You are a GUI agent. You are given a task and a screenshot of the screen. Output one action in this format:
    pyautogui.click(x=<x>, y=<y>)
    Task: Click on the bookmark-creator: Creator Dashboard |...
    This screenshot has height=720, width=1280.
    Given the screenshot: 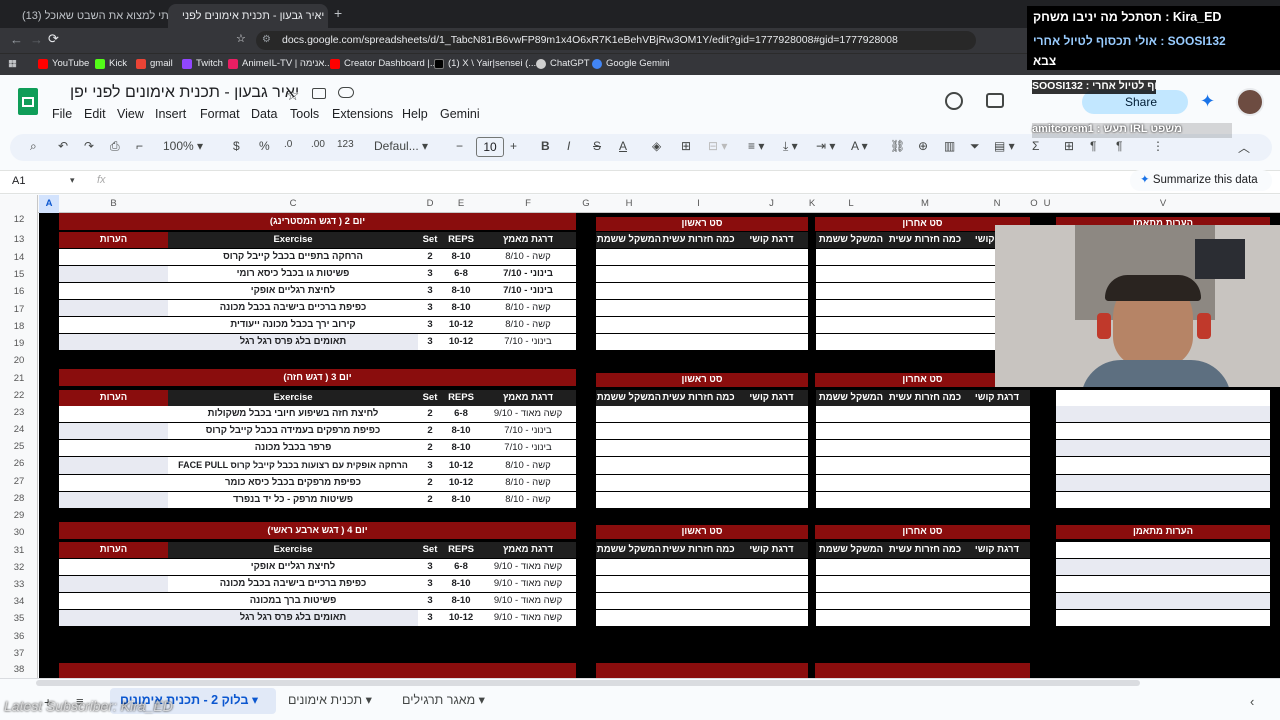 What is the action you would take?
    pyautogui.click(x=384, y=64)
    